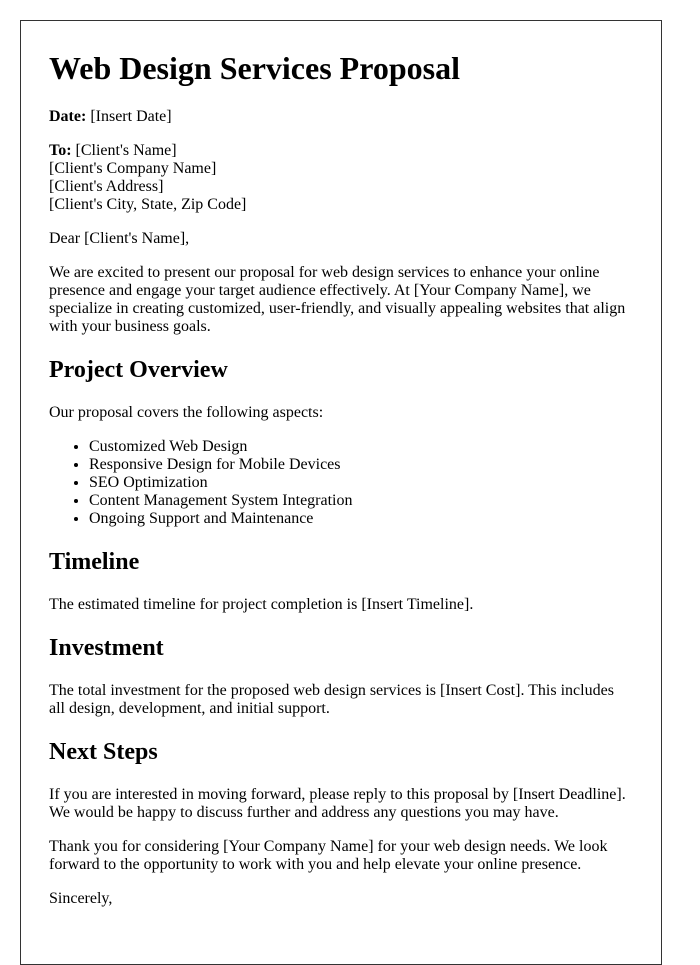  What do you see at coordinates (106, 648) in the screenshot?
I see `section-heading-investment: Investment` at bounding box center [106, 648].